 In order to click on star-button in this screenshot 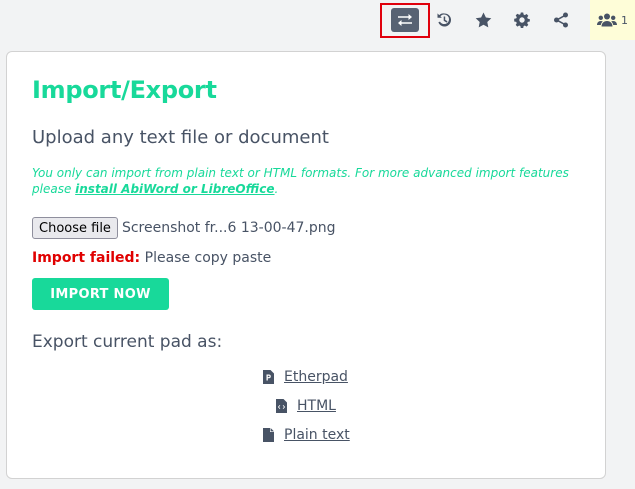, I will do `click(483, 20)`.